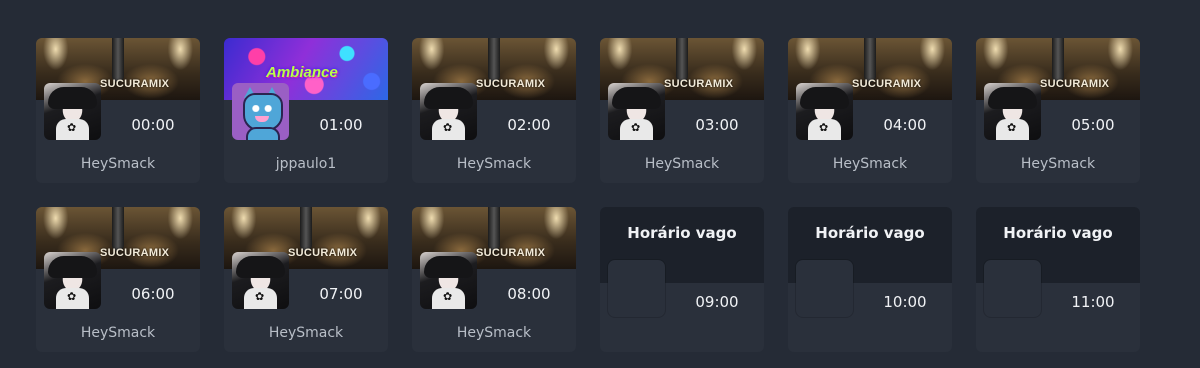 This screenshot has height=368, width=1200. What do you see at coordinates (263, 112) in the screenshot?
I see `cat-icon` at bounding box center [263, 112].